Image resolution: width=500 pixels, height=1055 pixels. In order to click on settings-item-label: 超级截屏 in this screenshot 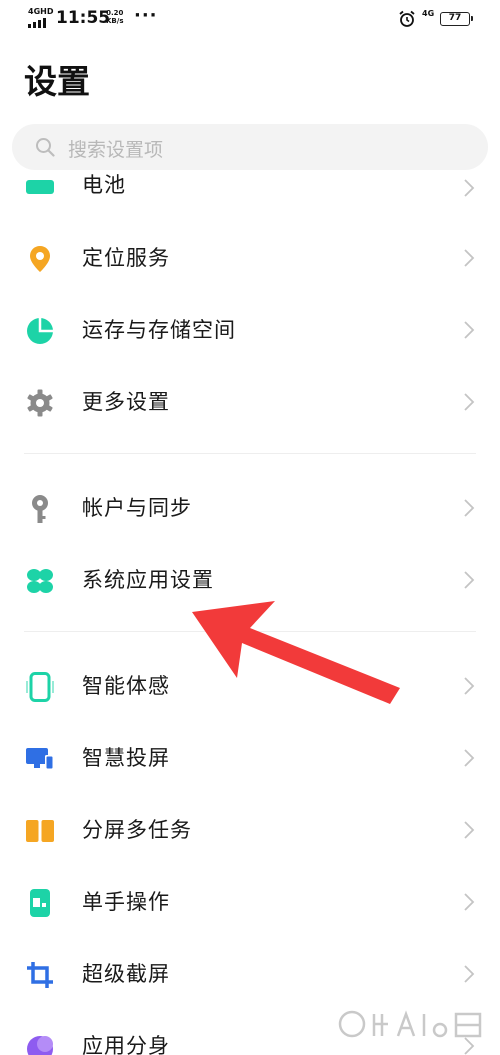, I will do `click(126, 974)`.